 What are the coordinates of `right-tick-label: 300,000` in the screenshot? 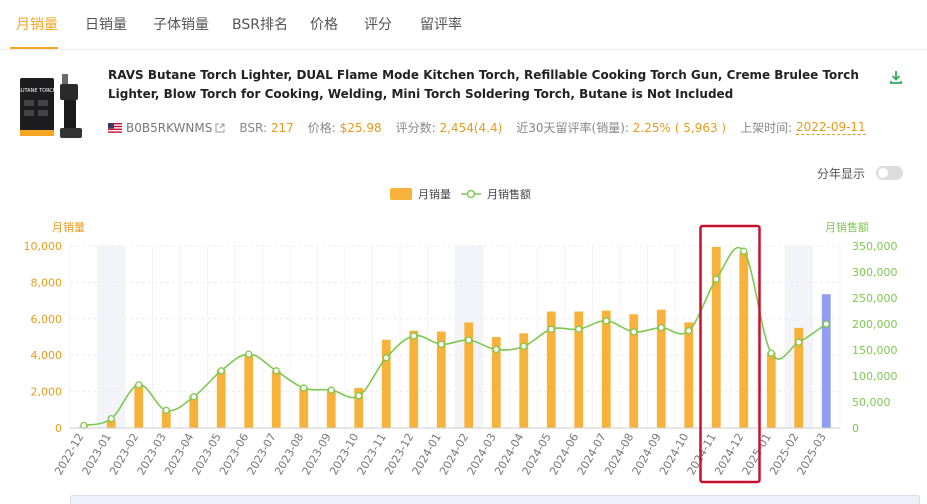 It's located at (875, 272).